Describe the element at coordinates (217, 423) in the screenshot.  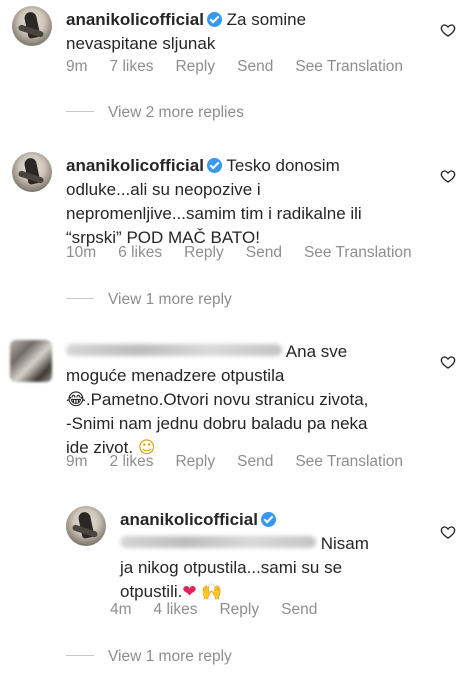
I see `comment-text: -Snimi nam jednu dobru baladu pa neka` at that location.